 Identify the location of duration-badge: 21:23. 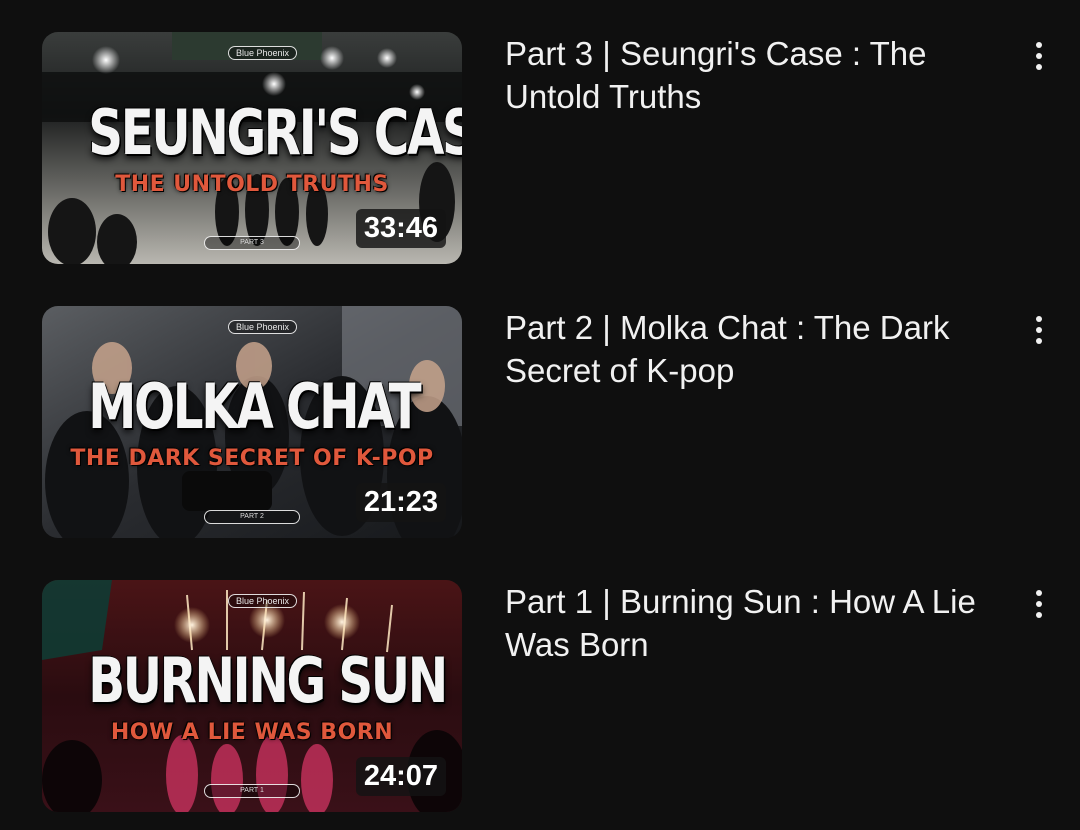
(400, 502).